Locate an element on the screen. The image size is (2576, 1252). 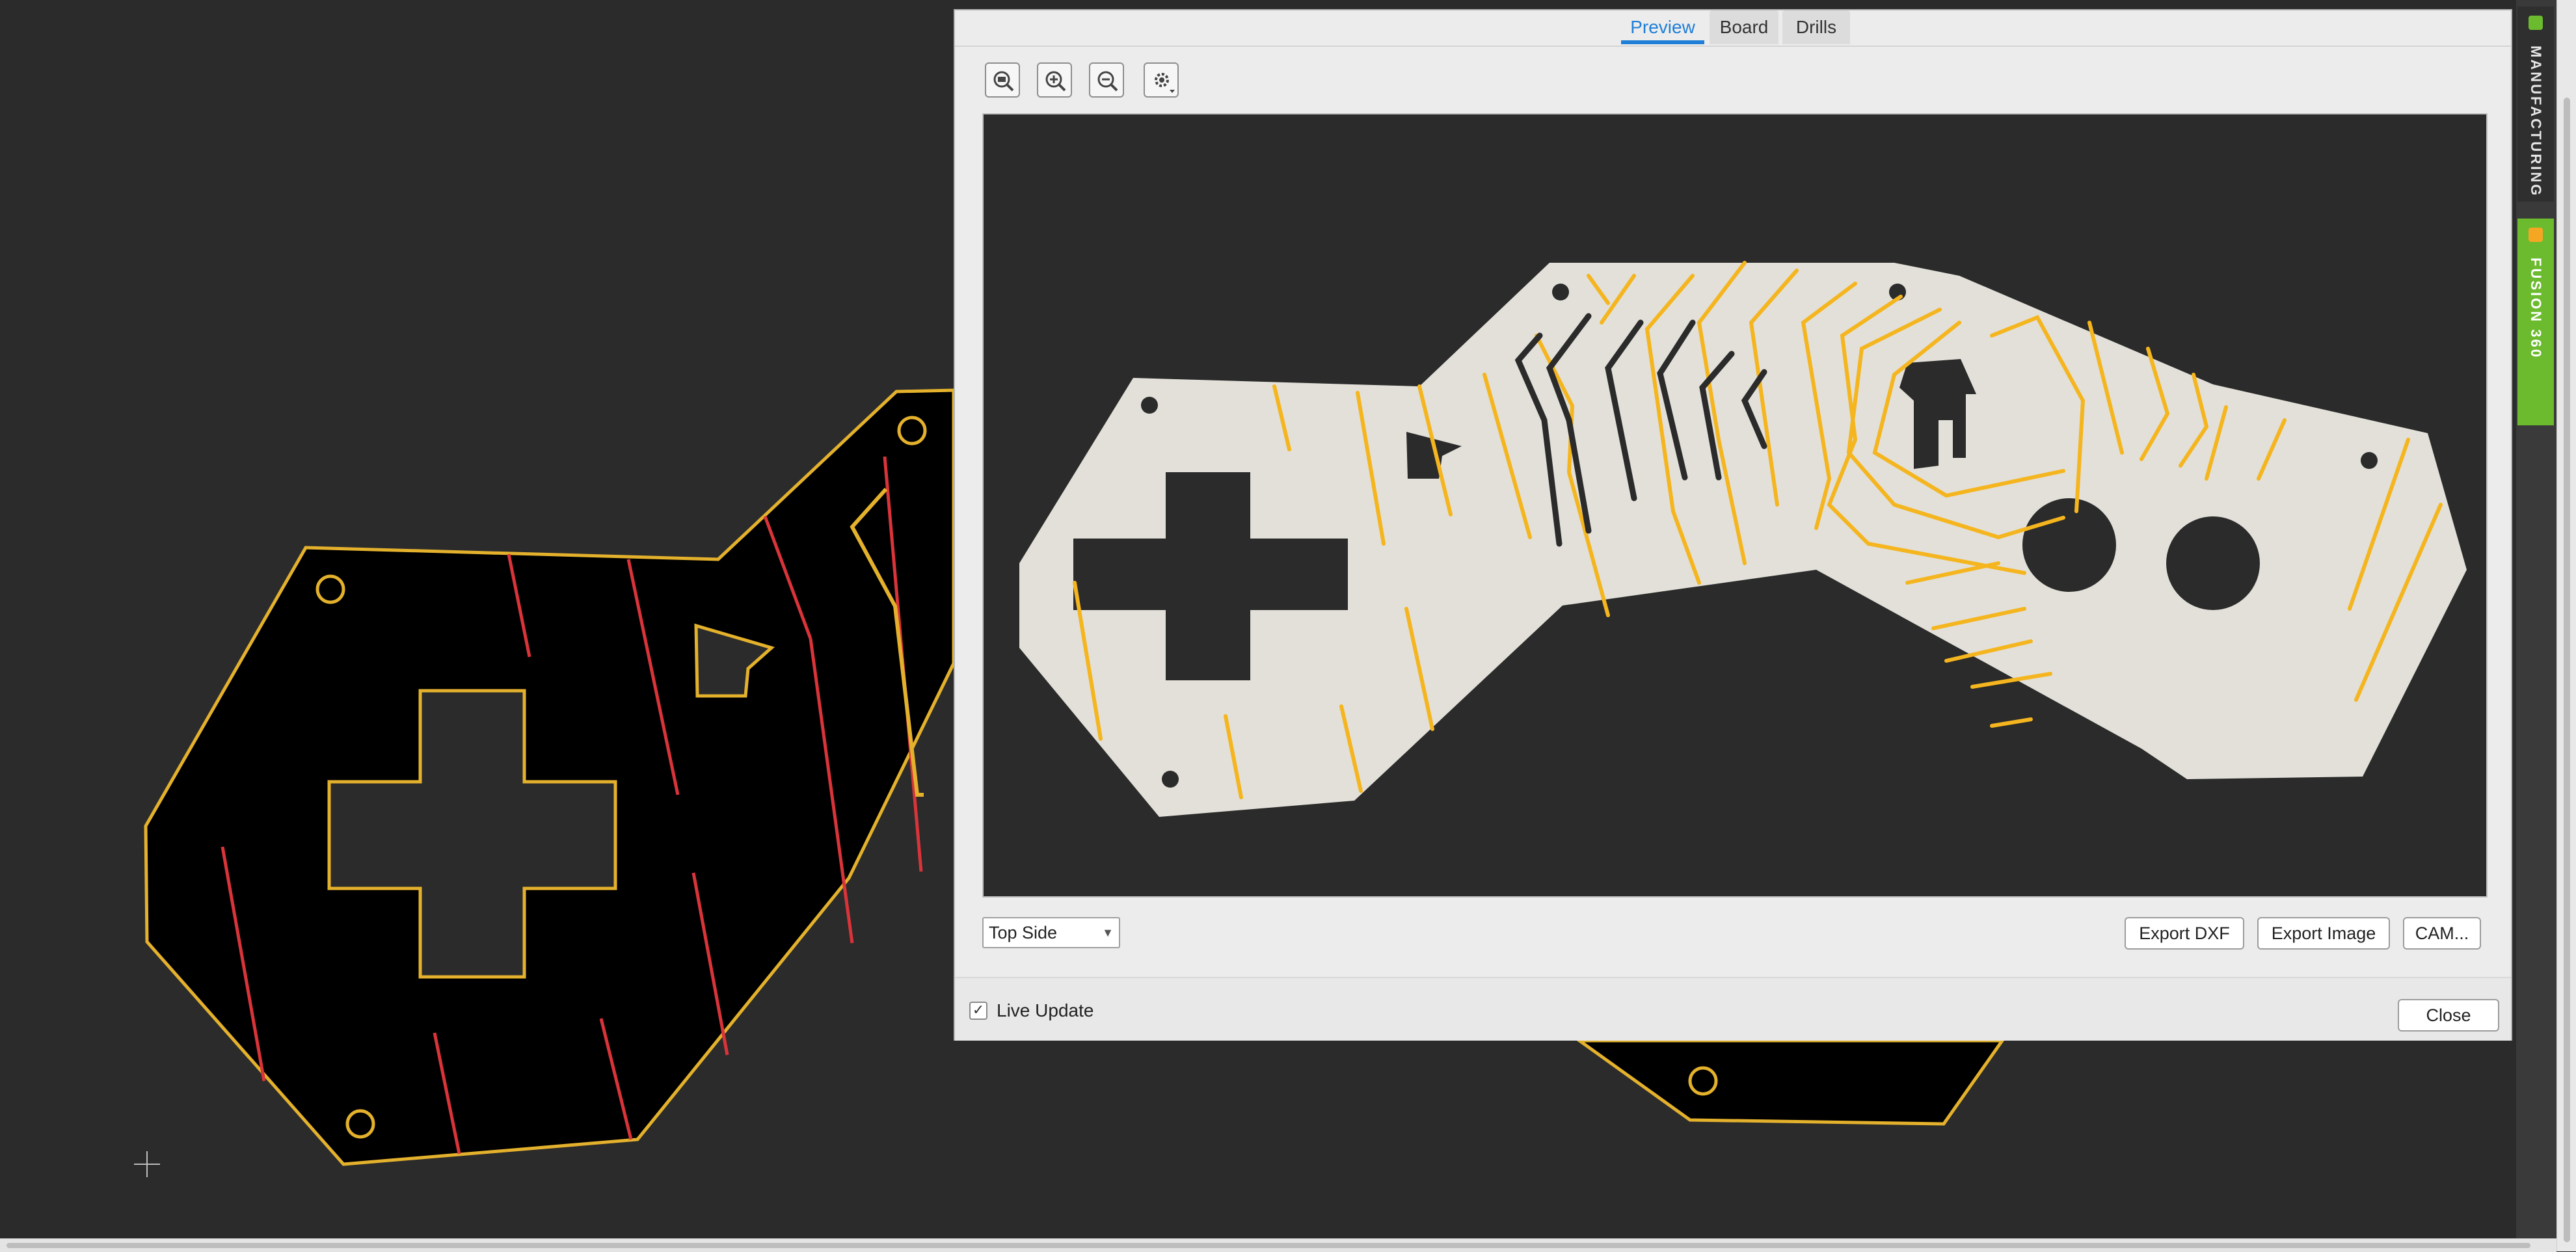
tab-board: Board is located at coordinates (1744, 27).